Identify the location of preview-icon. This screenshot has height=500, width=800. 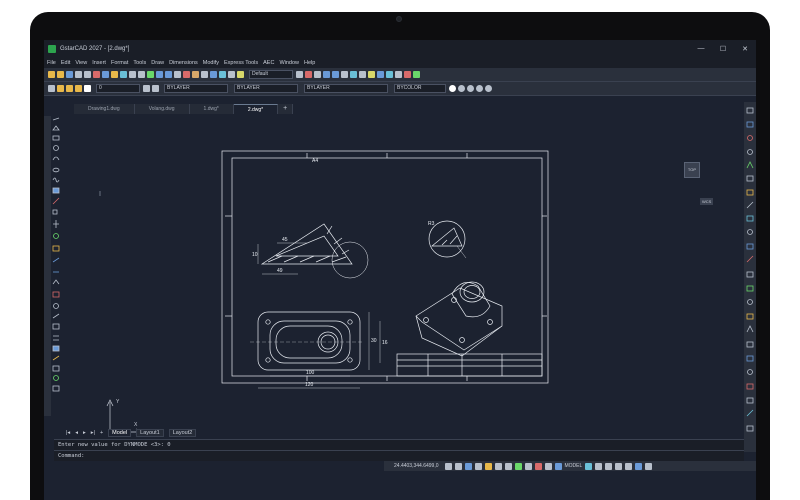
(87, 74).